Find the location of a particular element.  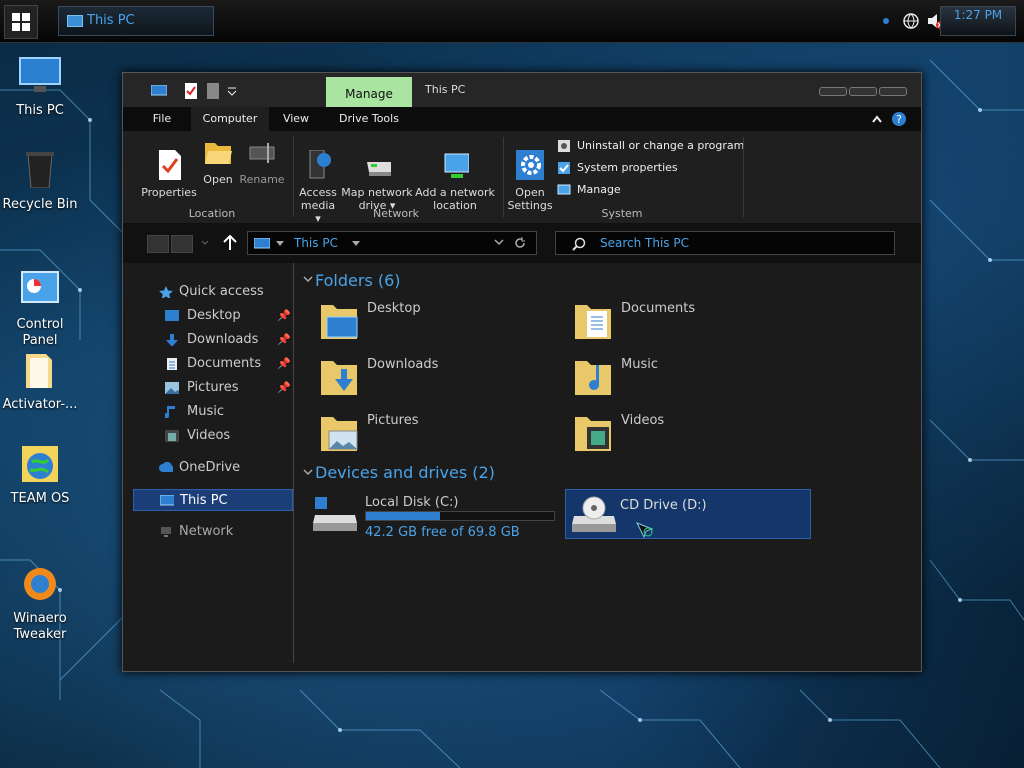

properties-icon is located at coordinates (170, 165).